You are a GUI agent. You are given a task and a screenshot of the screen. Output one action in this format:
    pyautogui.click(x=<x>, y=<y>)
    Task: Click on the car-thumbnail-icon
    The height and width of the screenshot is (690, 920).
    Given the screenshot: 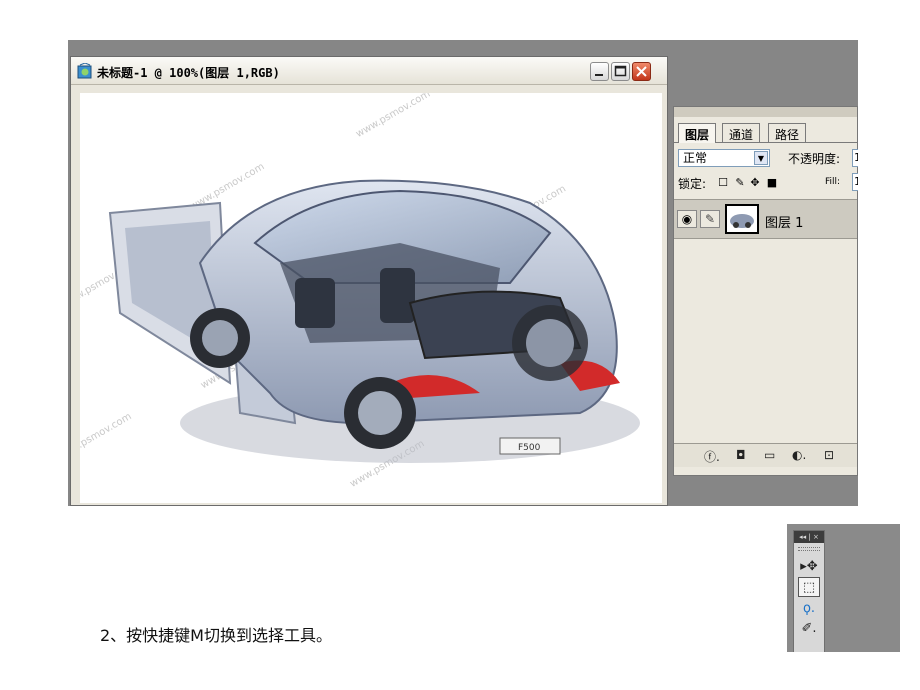 What is the action you would take?
    pyautogui.click(x=742, y=221)
    